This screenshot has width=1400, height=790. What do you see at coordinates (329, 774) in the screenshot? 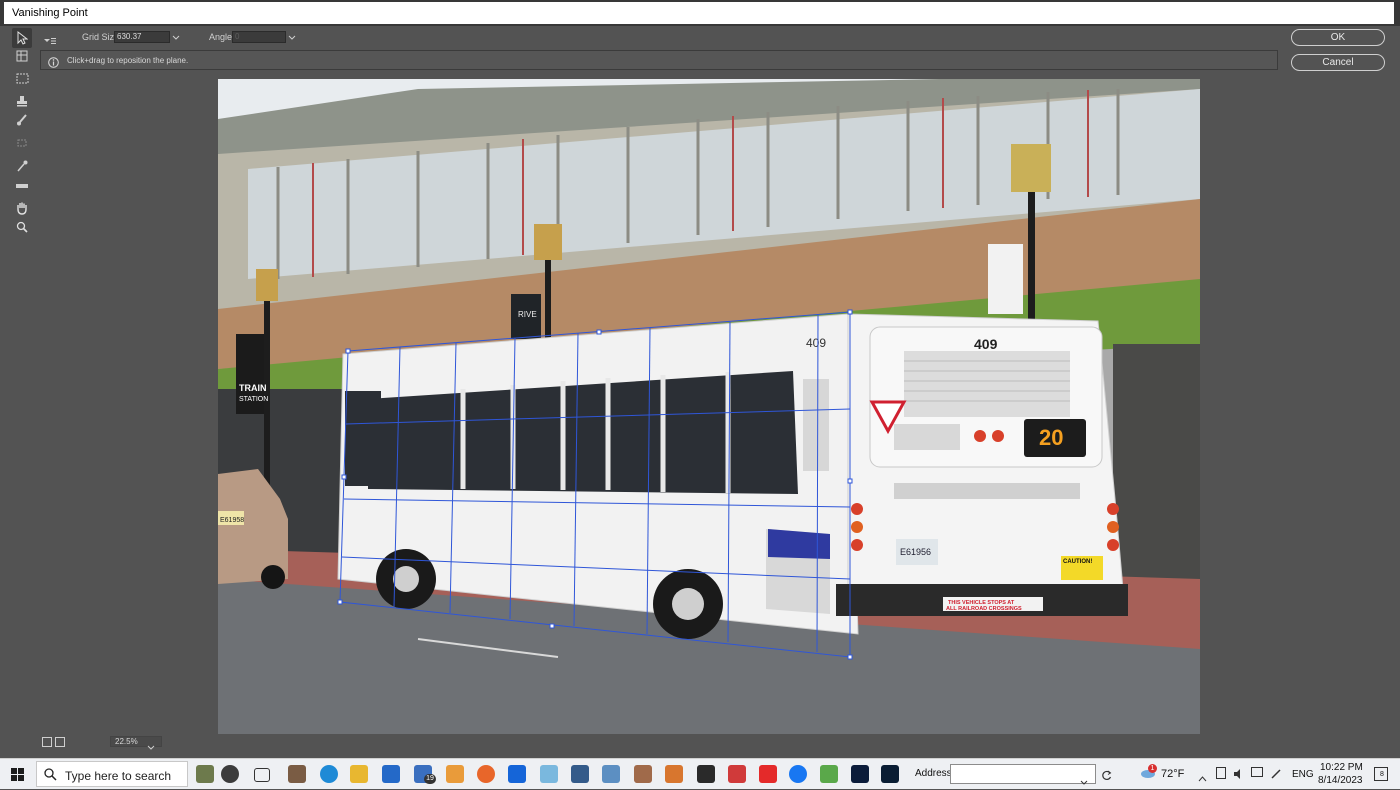
I see `edge-icon` at bounding box center [329, 774].